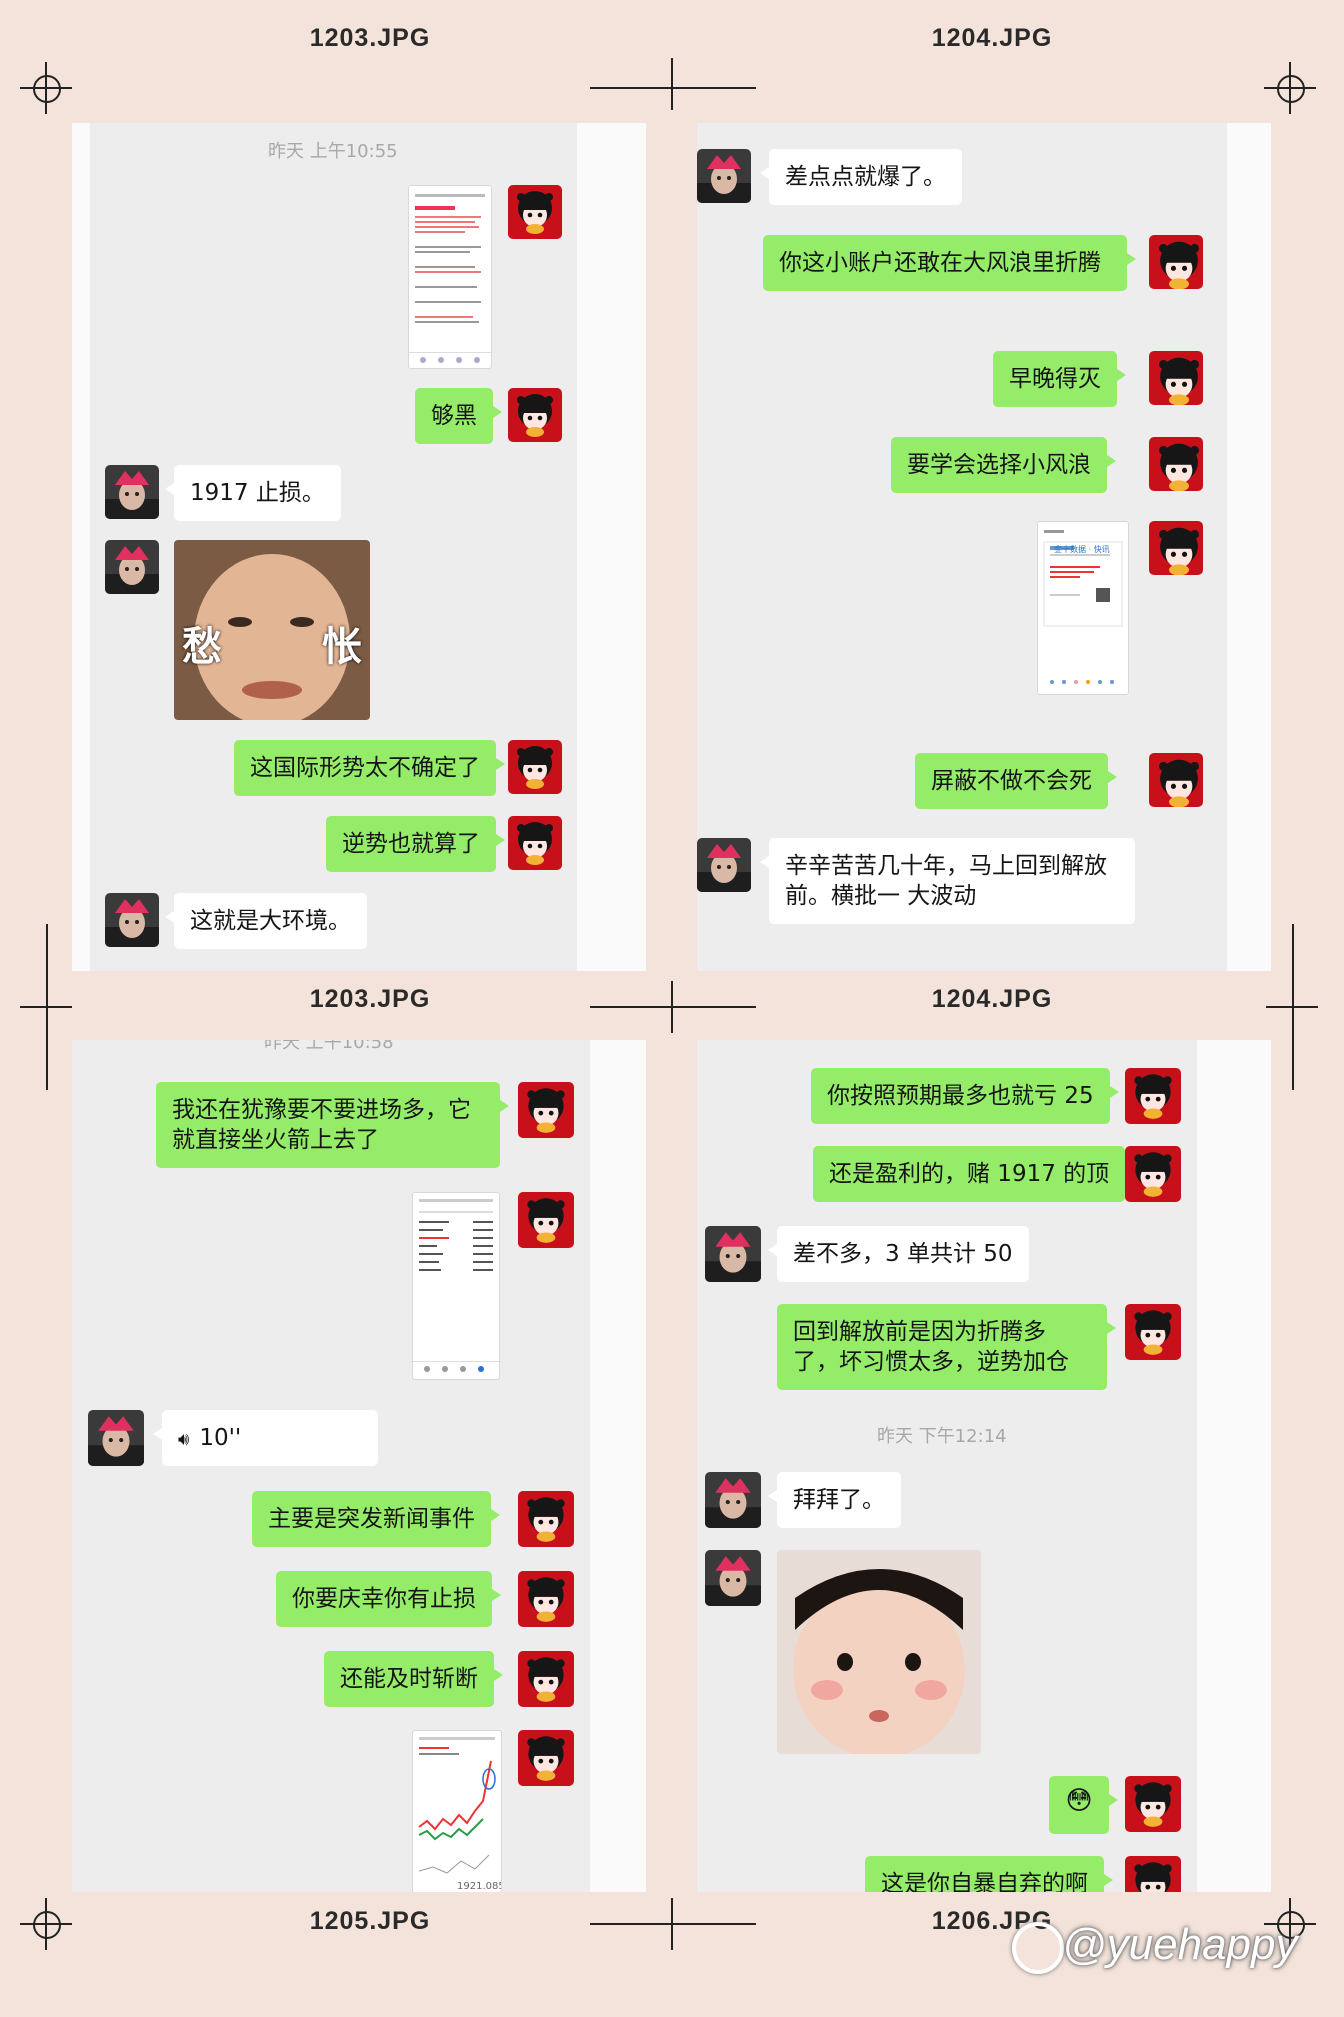 Image resolution: width=1344 pixels, height=2017 pixels. What do you see at coordinates (1003, 465) in the screenshot?
I see `message-bubble-sent: 要学会选择小风浪` at bounding box center [1003, 465].